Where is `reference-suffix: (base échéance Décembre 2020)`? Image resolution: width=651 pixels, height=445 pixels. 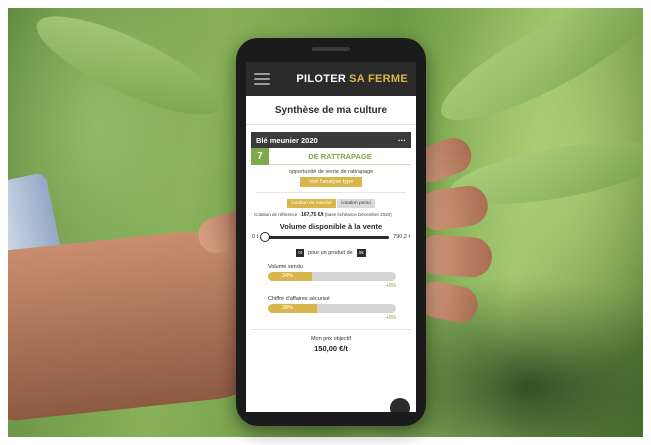 reference-suffix: (base échéance Décembre 2020) is located at coordinates (358, 214).